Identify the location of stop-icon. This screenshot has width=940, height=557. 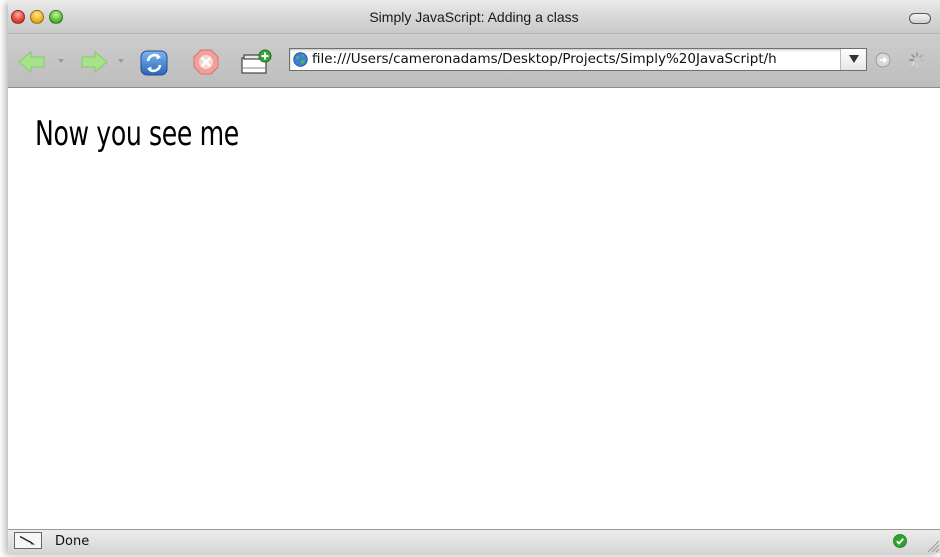
(206, 62).